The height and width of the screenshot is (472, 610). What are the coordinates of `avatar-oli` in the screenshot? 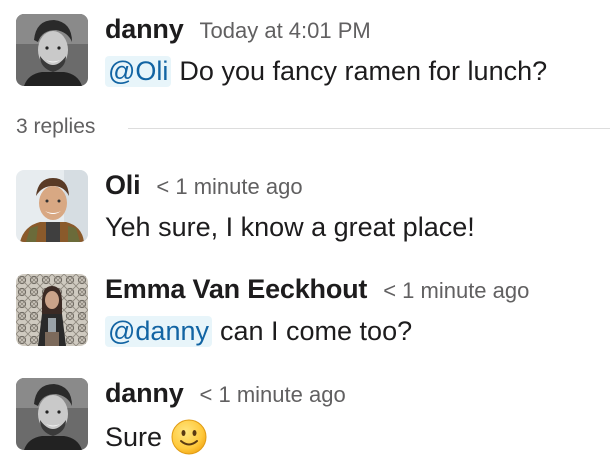 It's located at (52, 206).